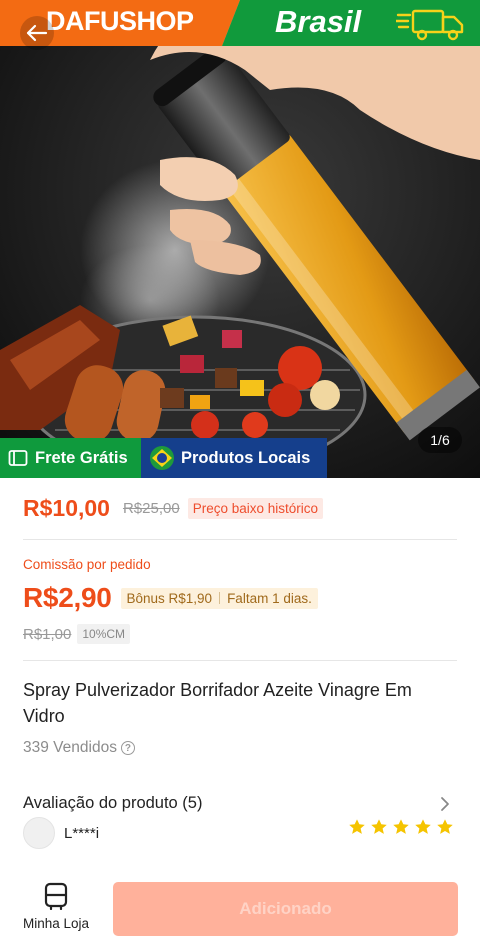 This screenshot has height=946, width=480. I want to click on added-button: Adicionado, so click(285, 909).